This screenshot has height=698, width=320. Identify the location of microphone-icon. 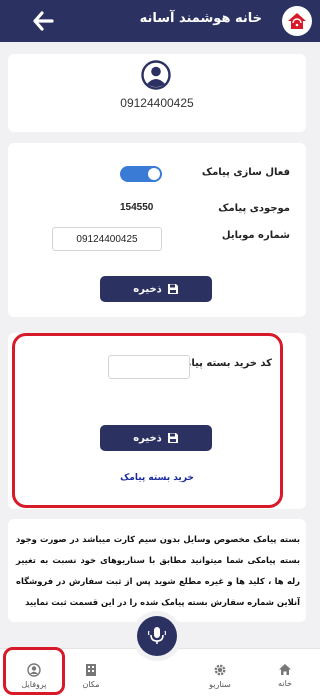
(157, 635).